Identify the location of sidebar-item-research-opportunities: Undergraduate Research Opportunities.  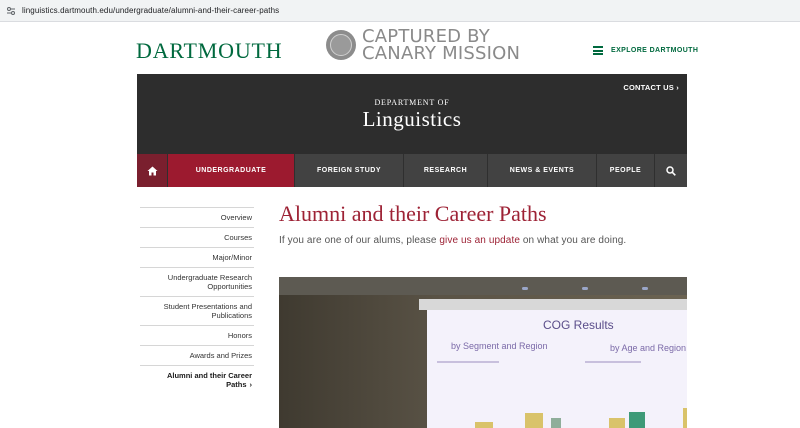
(197, 281).